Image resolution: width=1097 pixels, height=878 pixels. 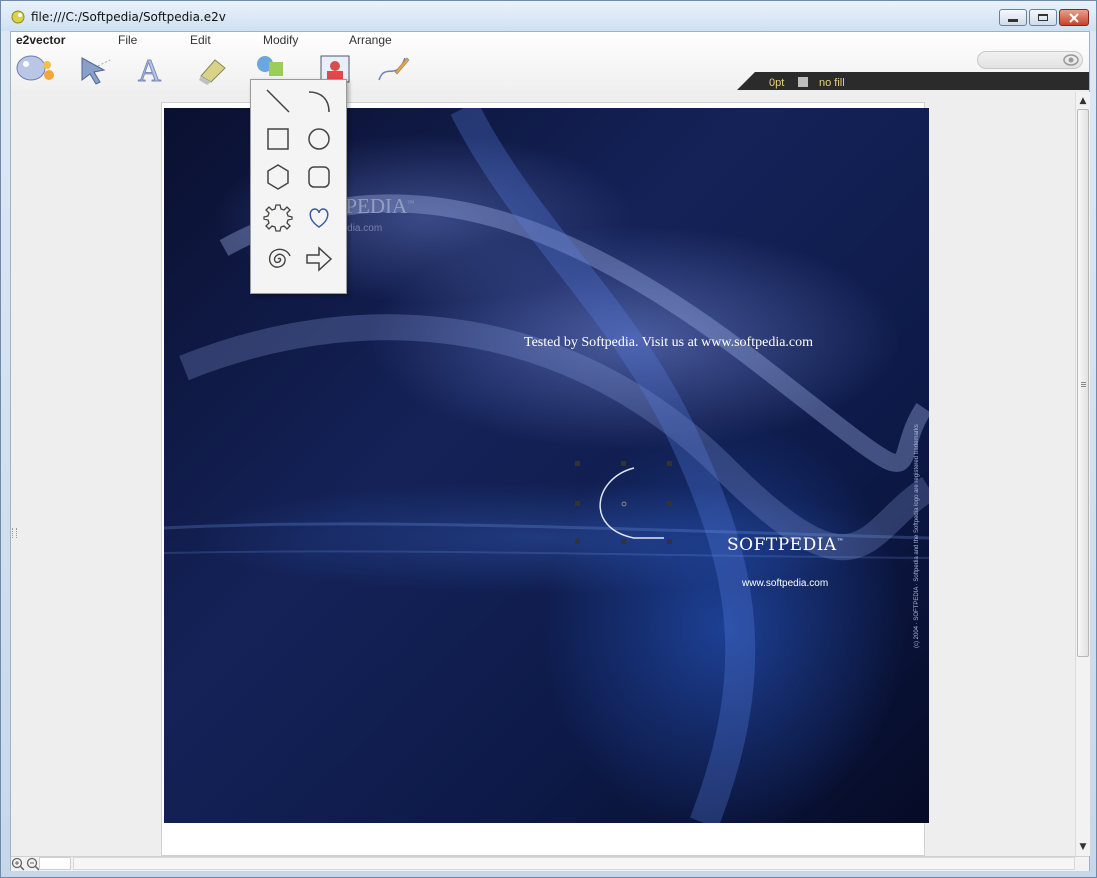 I want to click on minimize-button, so click(x=1013, y=17).